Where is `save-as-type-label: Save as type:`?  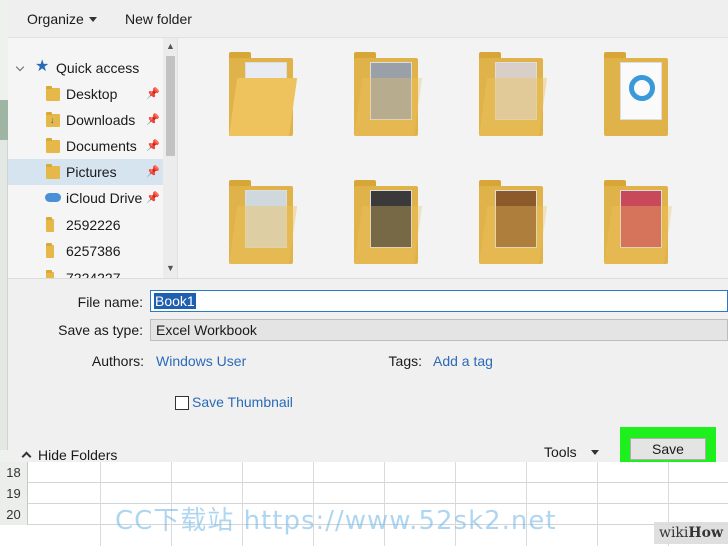 save-as-type-label: Save as type: is located at coordinates (100, 330).